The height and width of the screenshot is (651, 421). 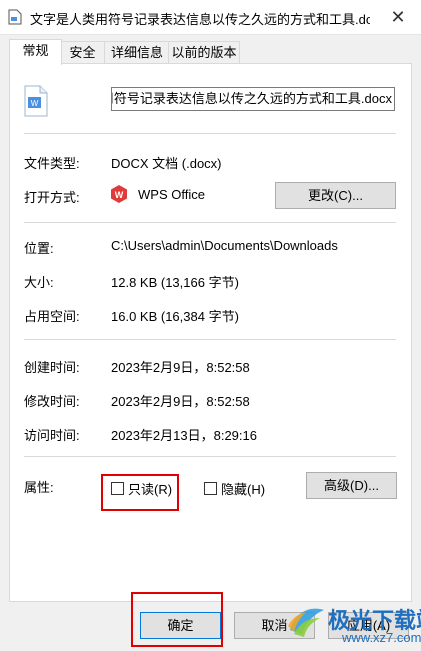 I want to click on tab-details: 详细信息, so click(x=137, y=52).